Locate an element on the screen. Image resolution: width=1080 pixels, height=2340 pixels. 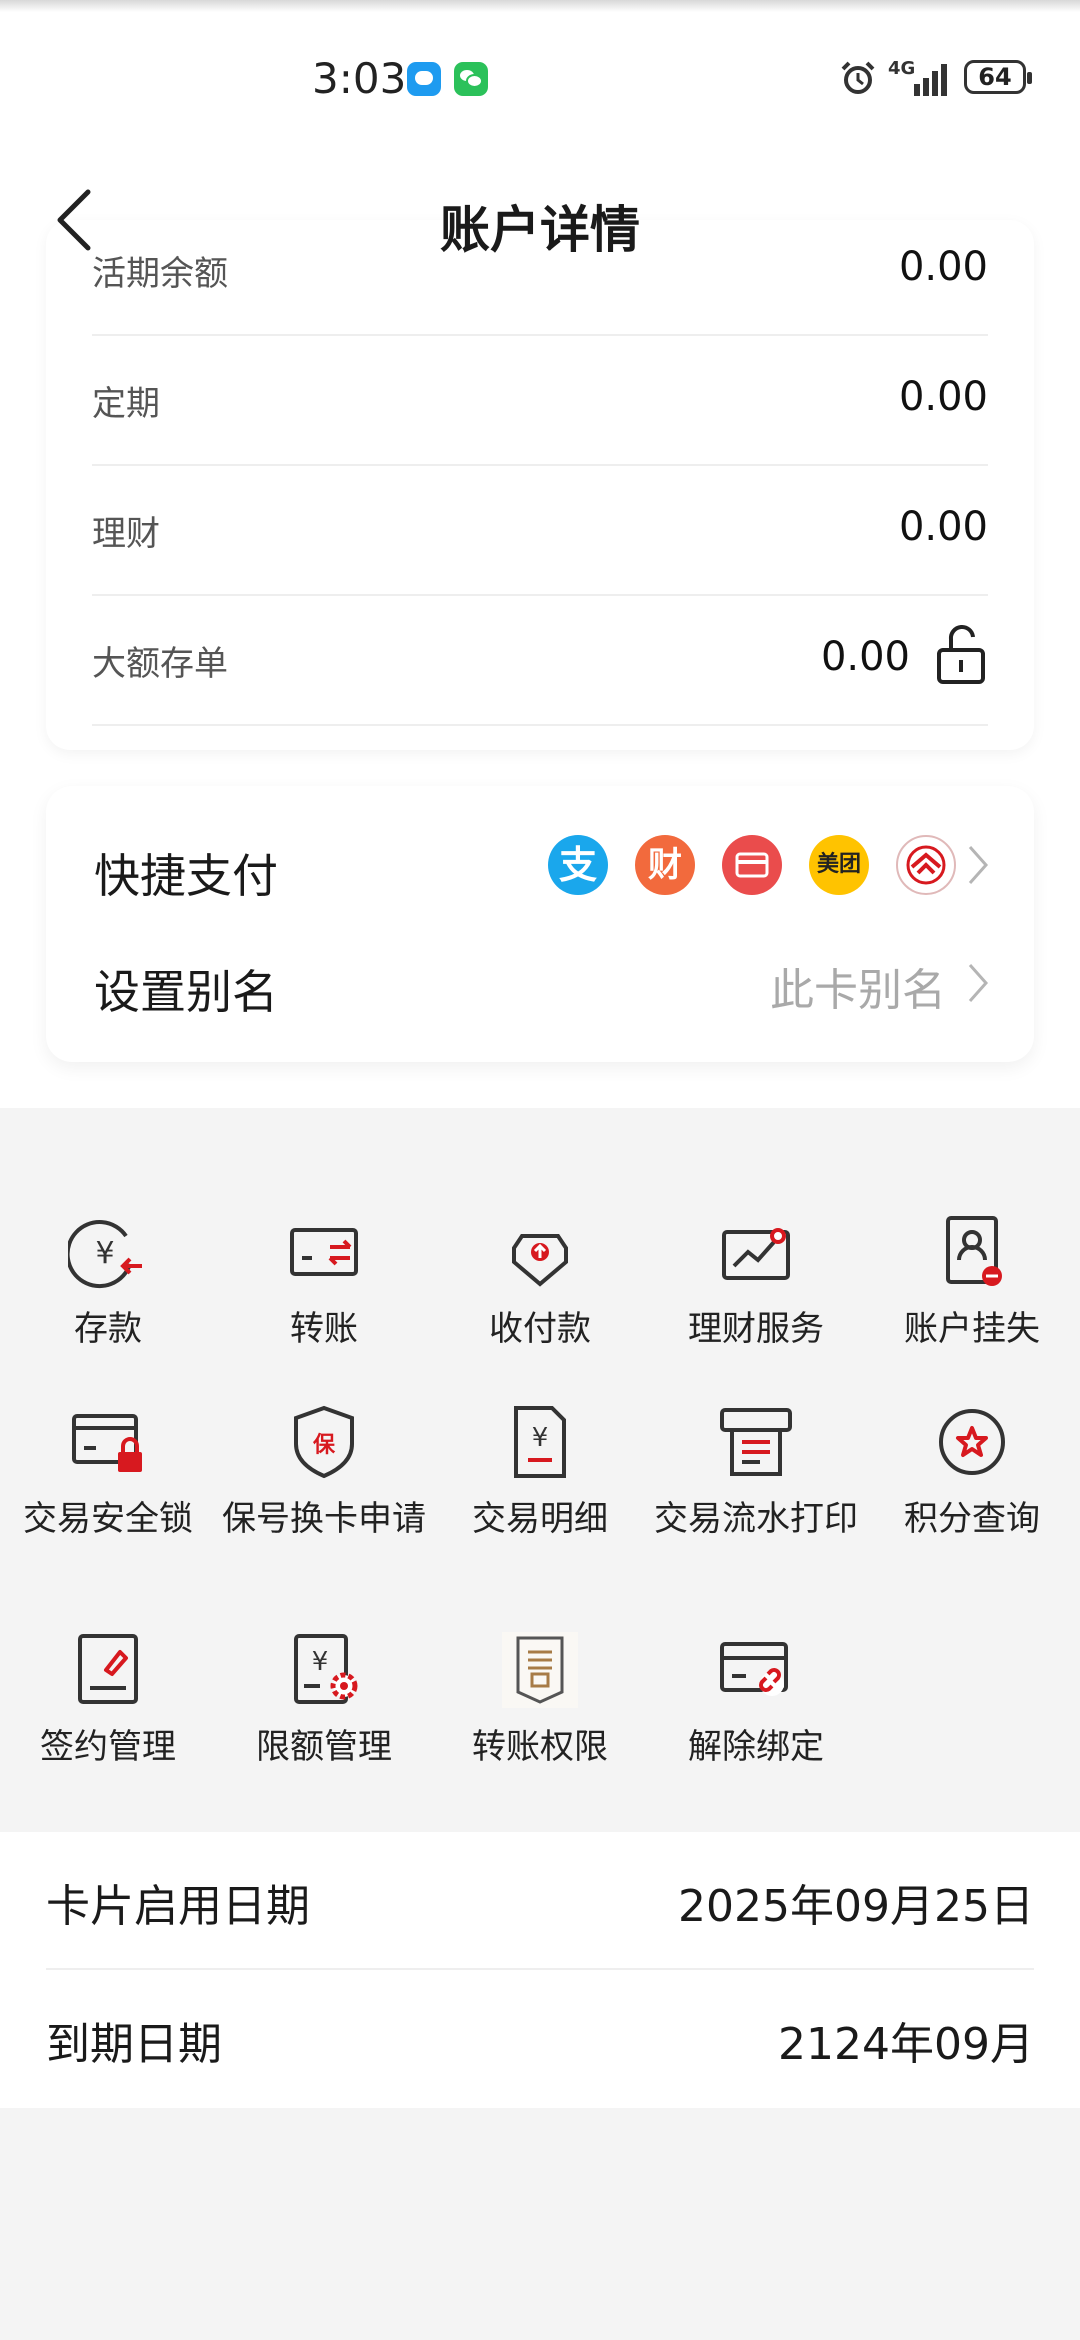
alias-label: 设置别名 is located at coordinates (186, 992).